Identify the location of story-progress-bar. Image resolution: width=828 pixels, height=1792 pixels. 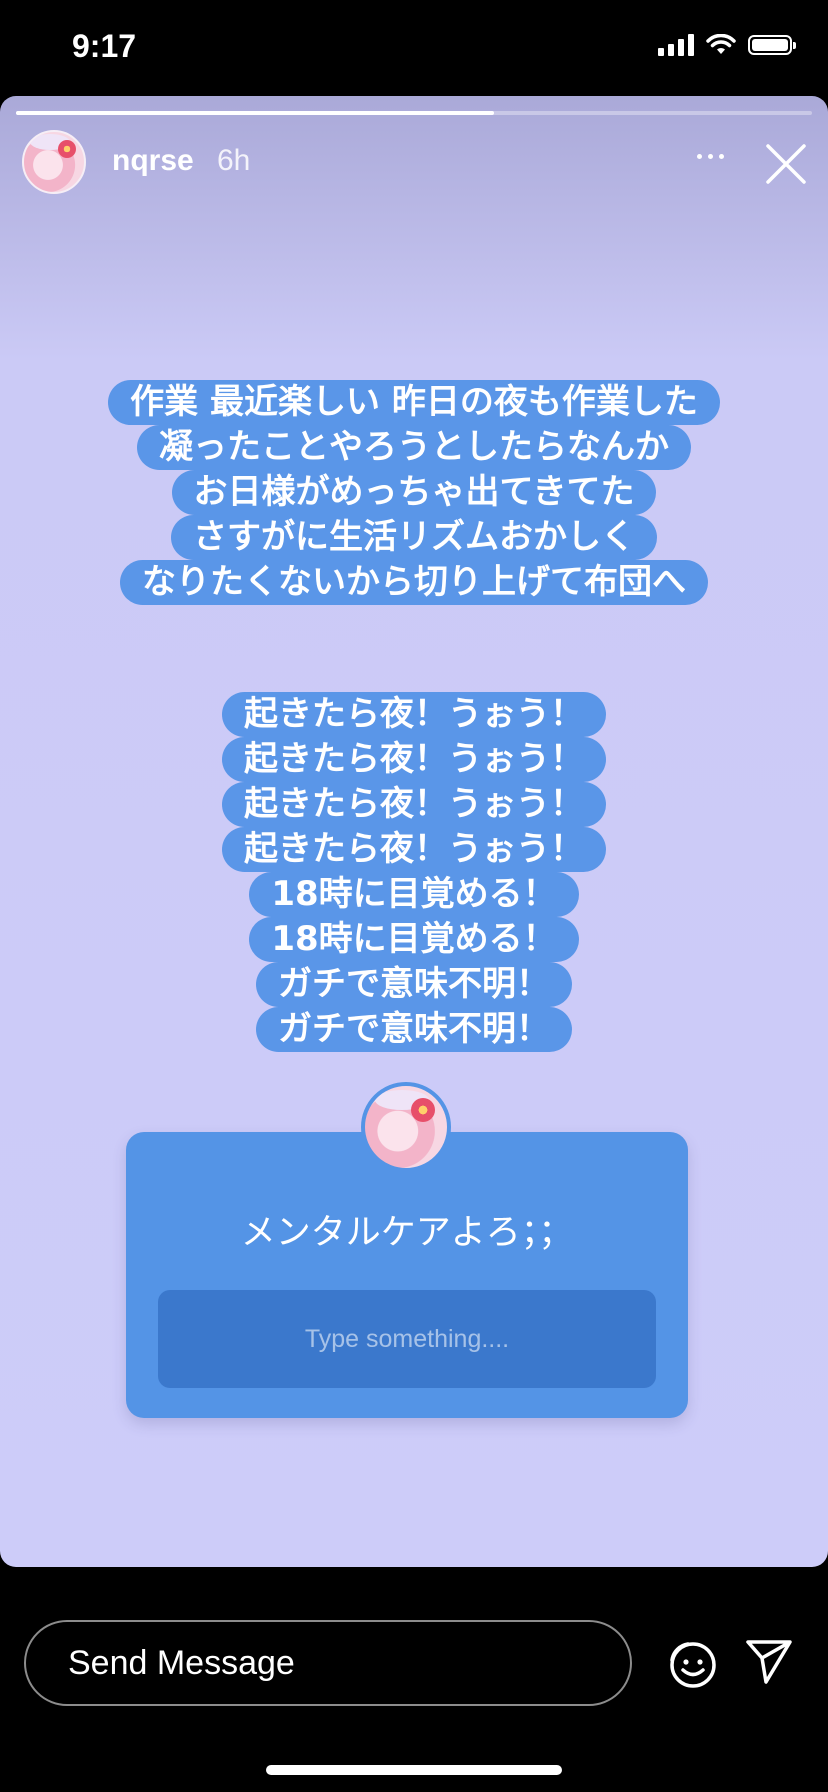
(414, 113).